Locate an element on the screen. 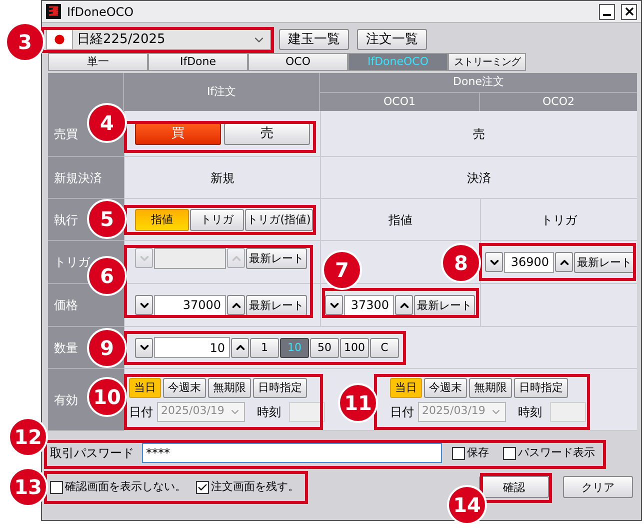  cell-text: 指値 is located at coordinates (400, 220).